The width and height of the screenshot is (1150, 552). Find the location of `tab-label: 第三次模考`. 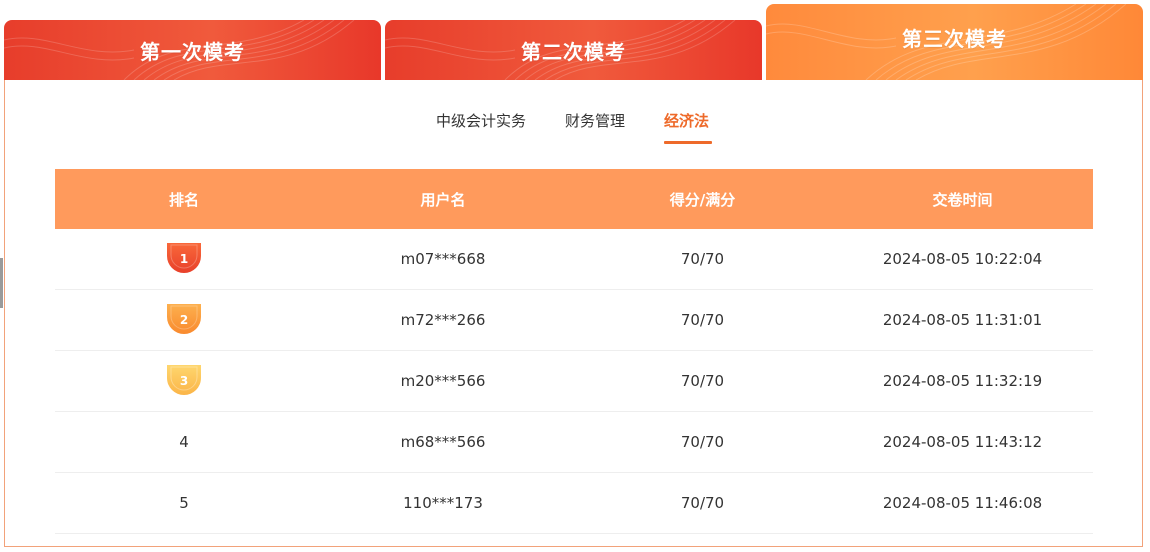

tab-label: 第三次模考 is located at coordinates (954, 38).